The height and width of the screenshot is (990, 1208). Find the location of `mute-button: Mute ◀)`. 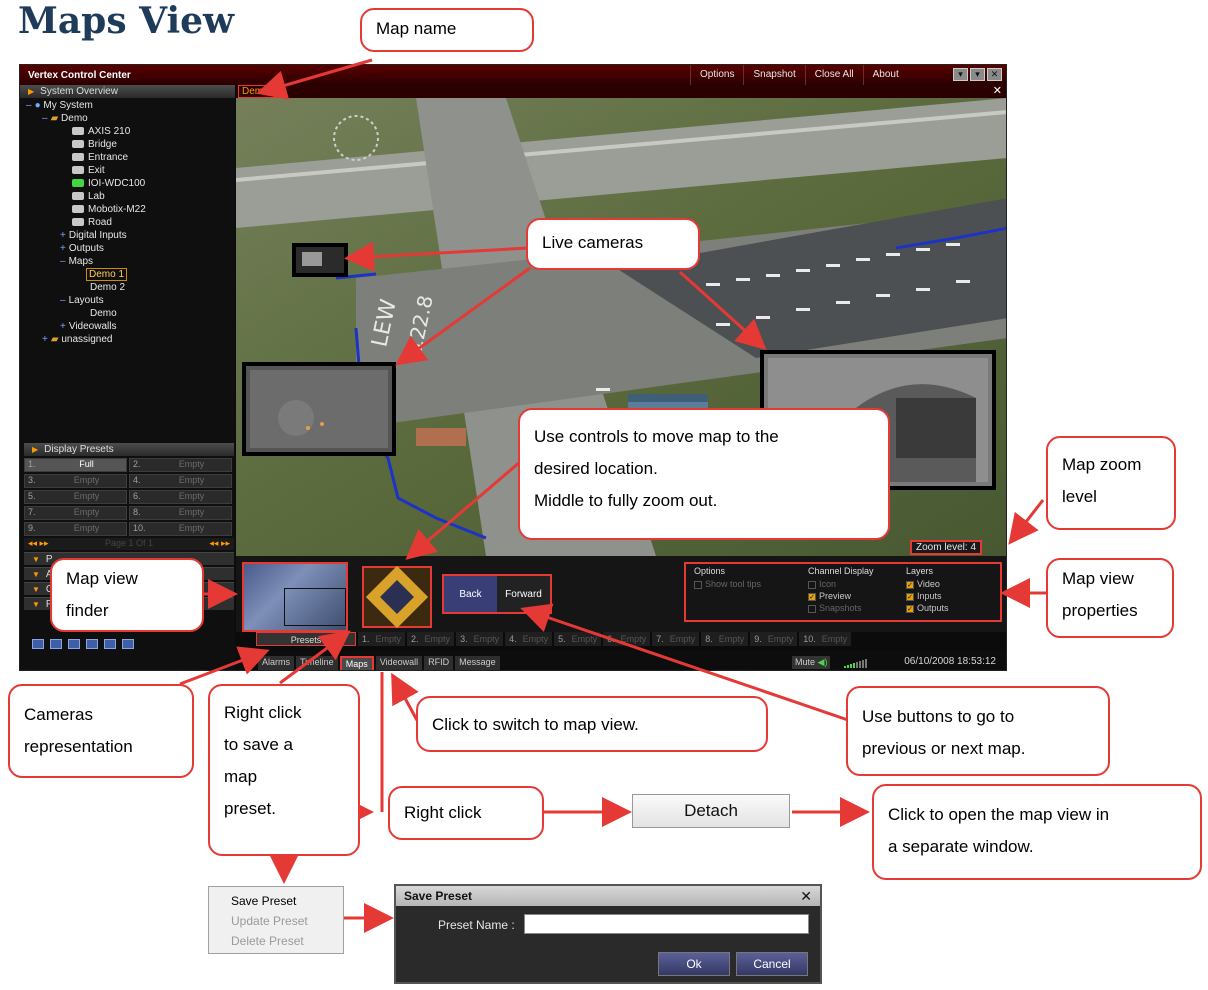

mute-button: Mute ◀) is located at coordinates (811, 662).